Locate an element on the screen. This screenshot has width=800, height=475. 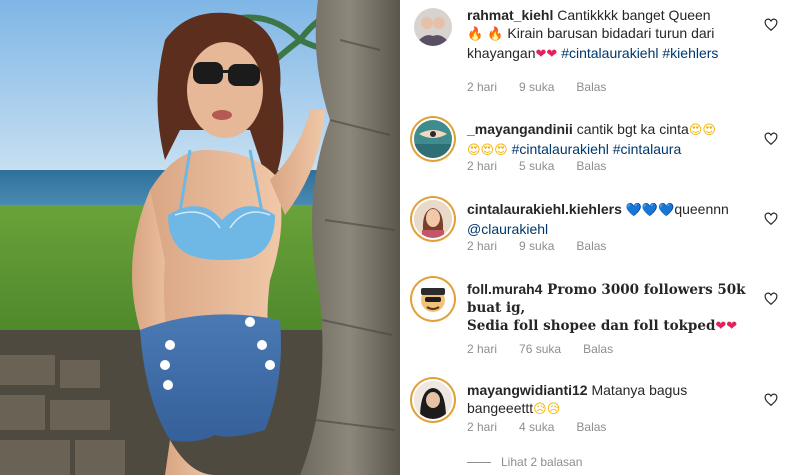
comment-body-continued: Sedia foll shopee dan foll tokped is located at coordinates (591, 326).